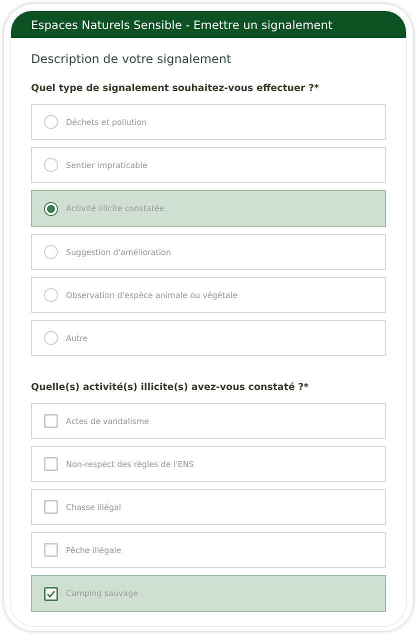  Describe the element at coordinates (175, 88) in the screenshot. I see `question-label: Quel type de signalement souhaitez-vous effectuer ?*` at that location.